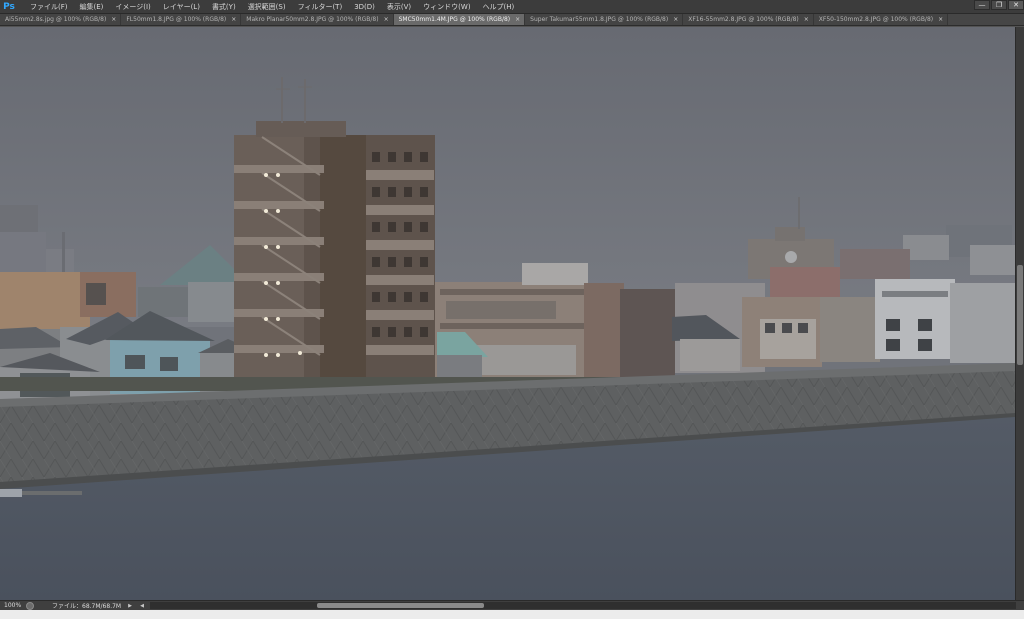 The image size is (1024, 619). I want to click on horizontal-scrollbar, so click(583, 605).